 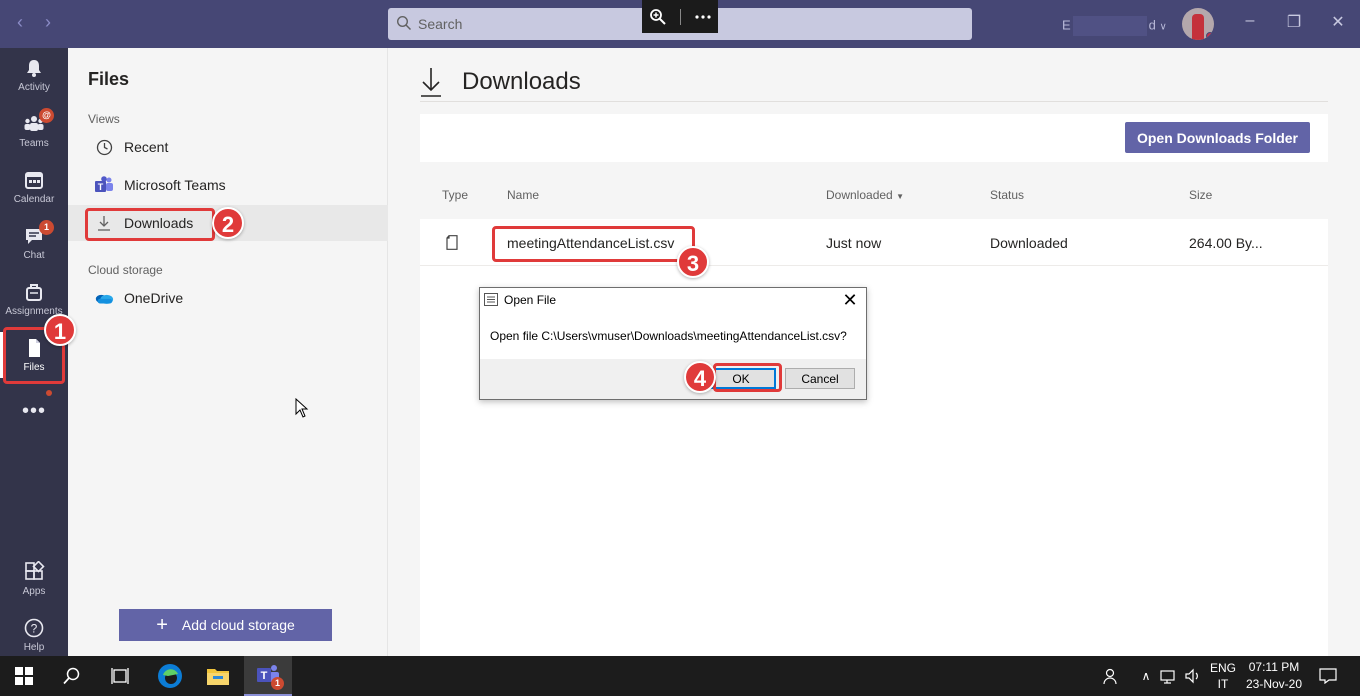 What do you see at coordinates (104, 119) in the screenshot?
I see `views-section-label: Views` at bounding box center [104, 119].